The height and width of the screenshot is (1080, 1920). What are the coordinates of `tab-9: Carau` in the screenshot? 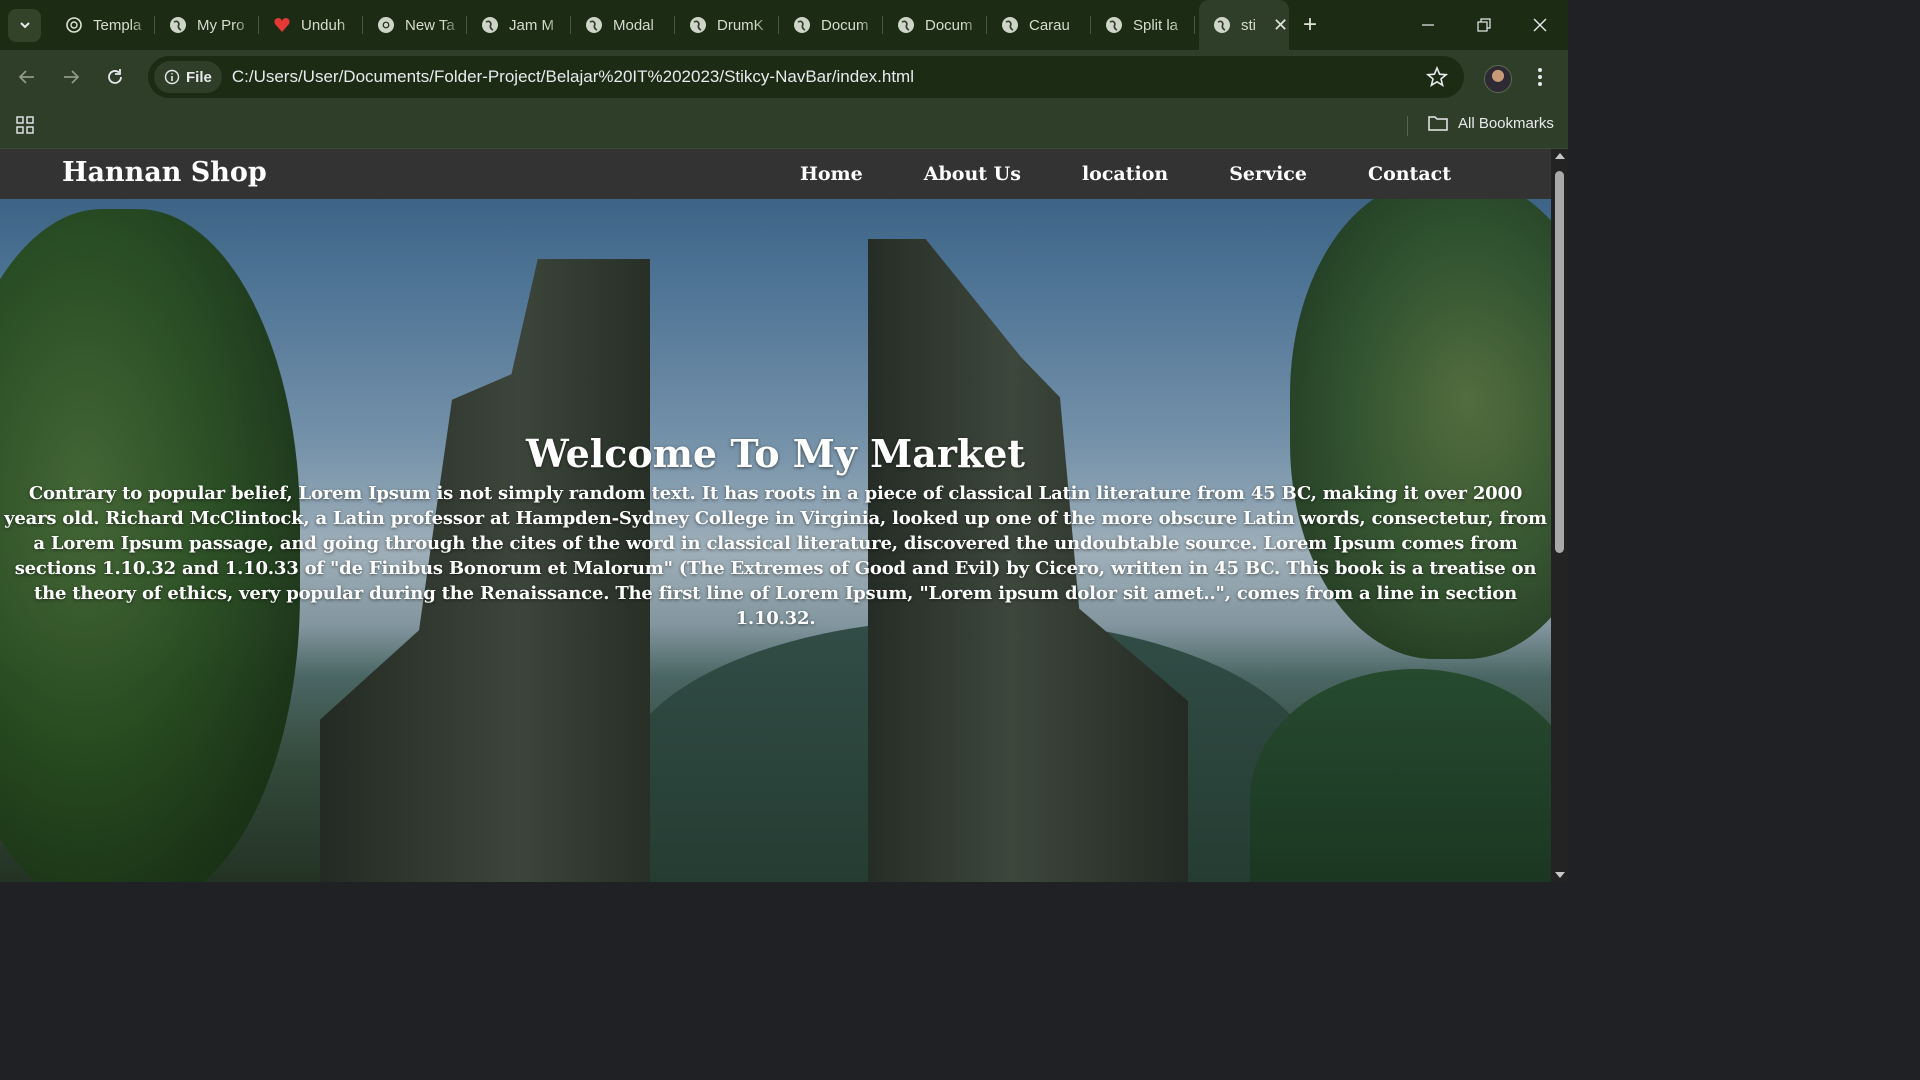 It's located at (1039, 25).